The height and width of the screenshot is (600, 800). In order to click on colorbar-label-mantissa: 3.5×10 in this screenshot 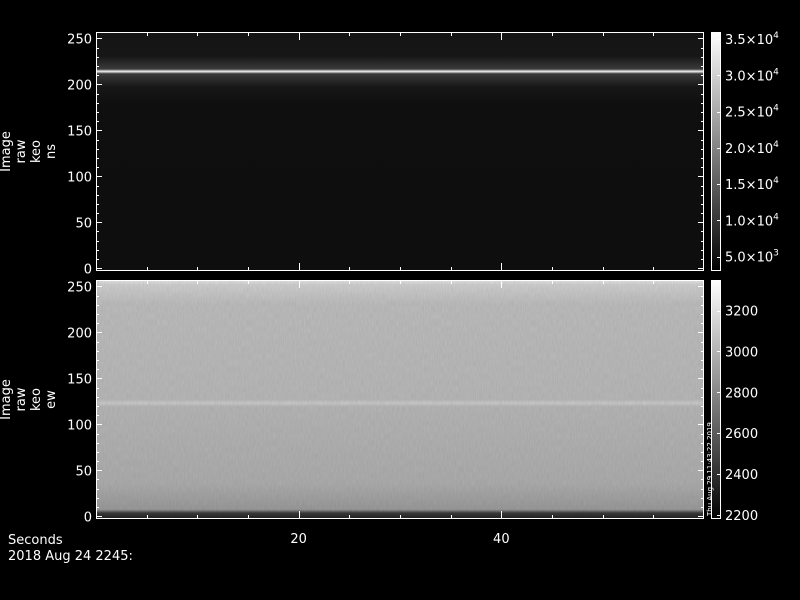, I will do `click(749, 40)`.